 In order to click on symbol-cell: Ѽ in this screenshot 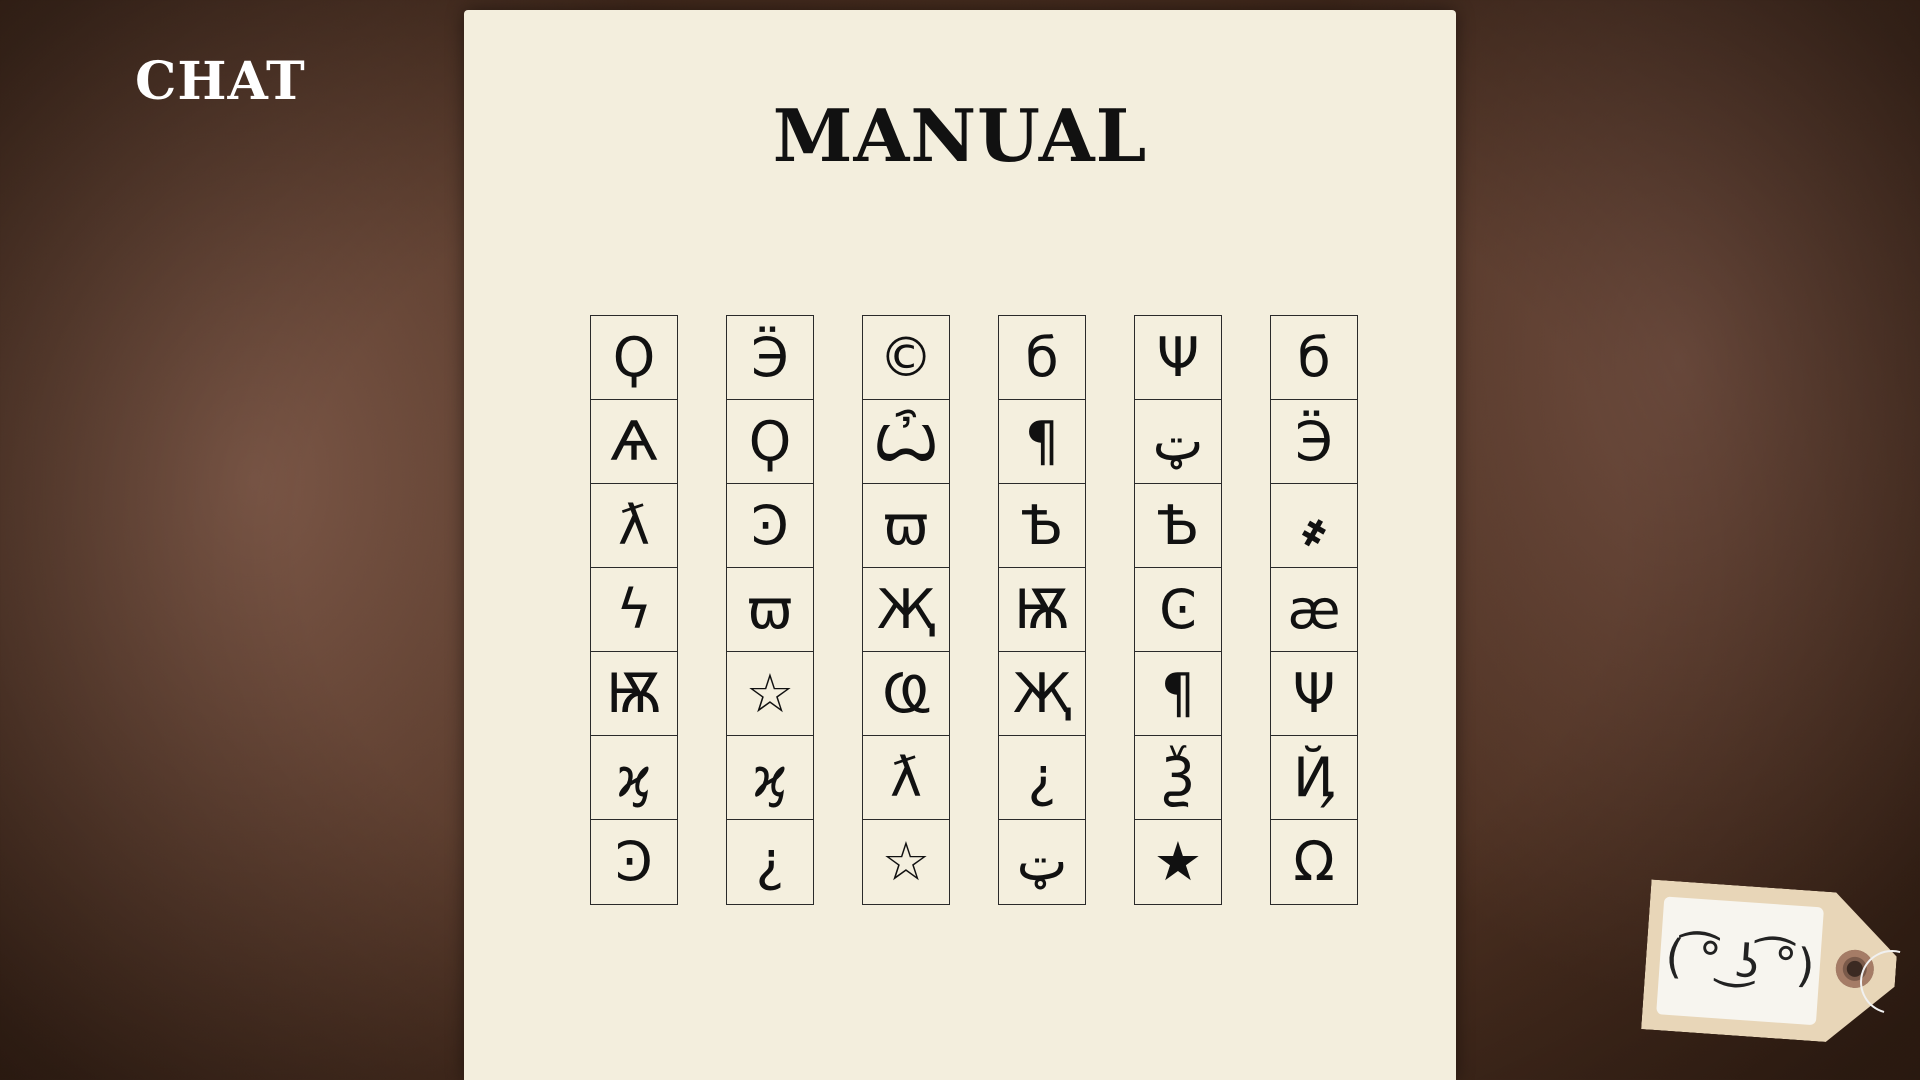, I will do `click(906, 442)`.